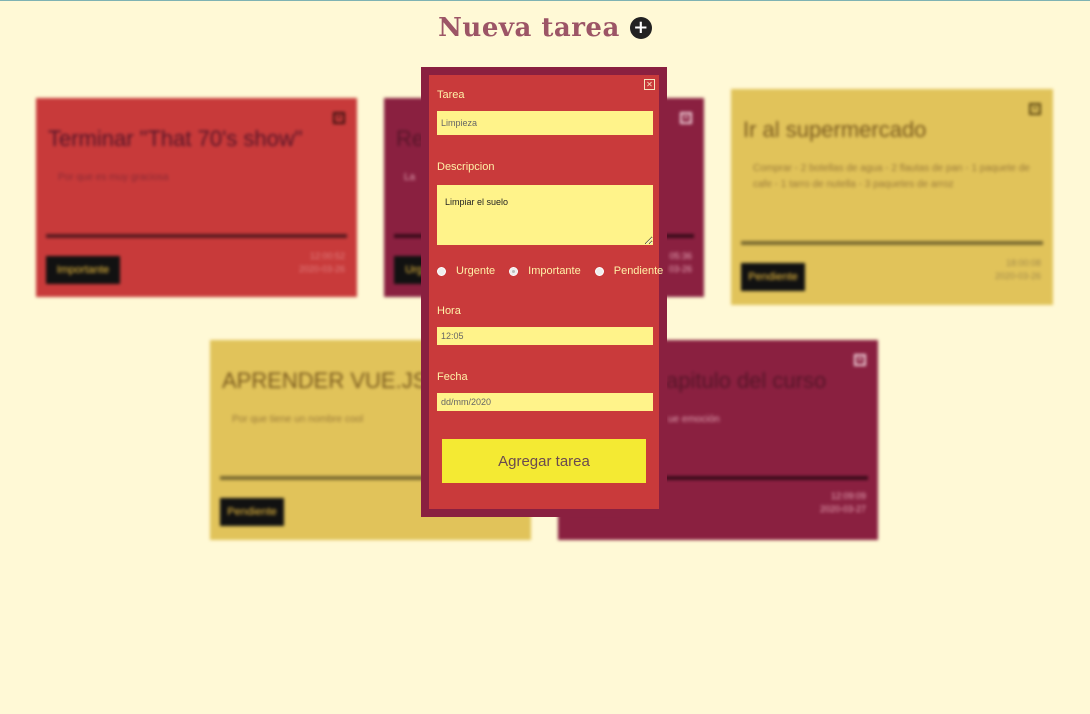 The height and width of the screenshot is (714, 1090). What do you see at coordinates (322, 263) in the screenshot?
I see `card-timestamp: 12:00:52 2020-03-26` at bounding box center [322, 263].